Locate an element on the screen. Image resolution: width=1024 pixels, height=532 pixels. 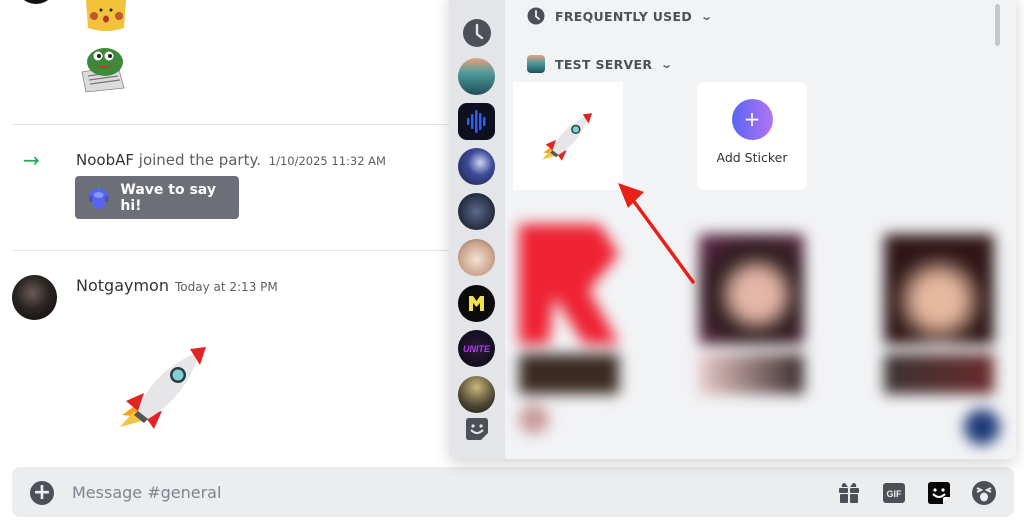
wave-label: Wave to say hi! is located at coordinates (168, 197).